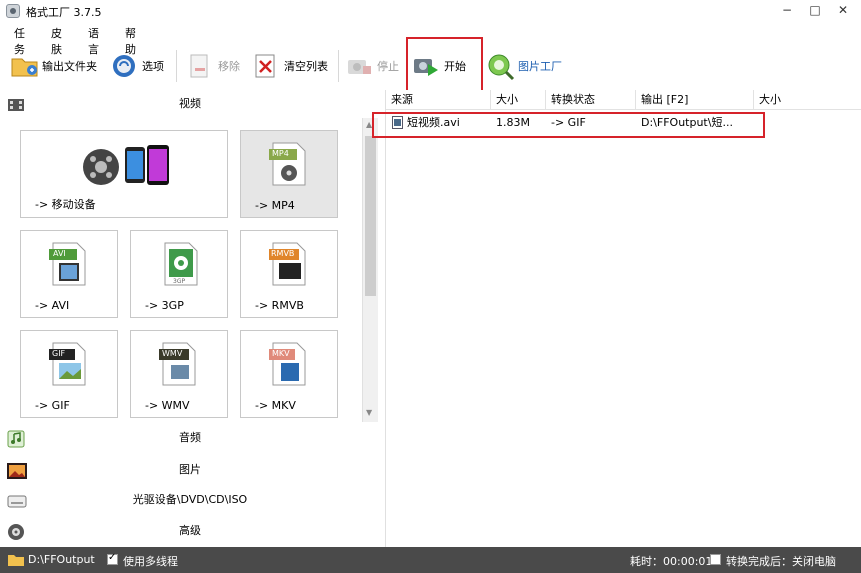  Describe the element at coordinates (540, 66) in the screenshot. I see `picture-factory-label: 图片工厂` at that location.